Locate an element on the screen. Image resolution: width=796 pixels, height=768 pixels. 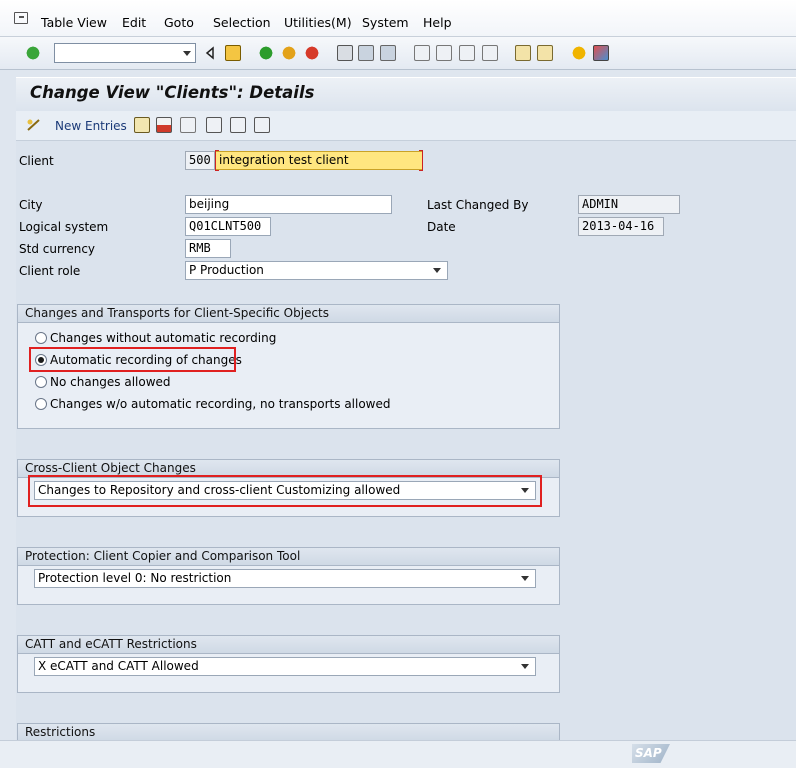
client-role-label: Client role is located at coordinates (50, 271).